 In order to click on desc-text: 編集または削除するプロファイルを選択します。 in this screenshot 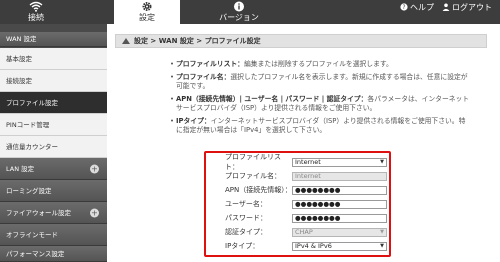, I will do `click(318, 64)`.